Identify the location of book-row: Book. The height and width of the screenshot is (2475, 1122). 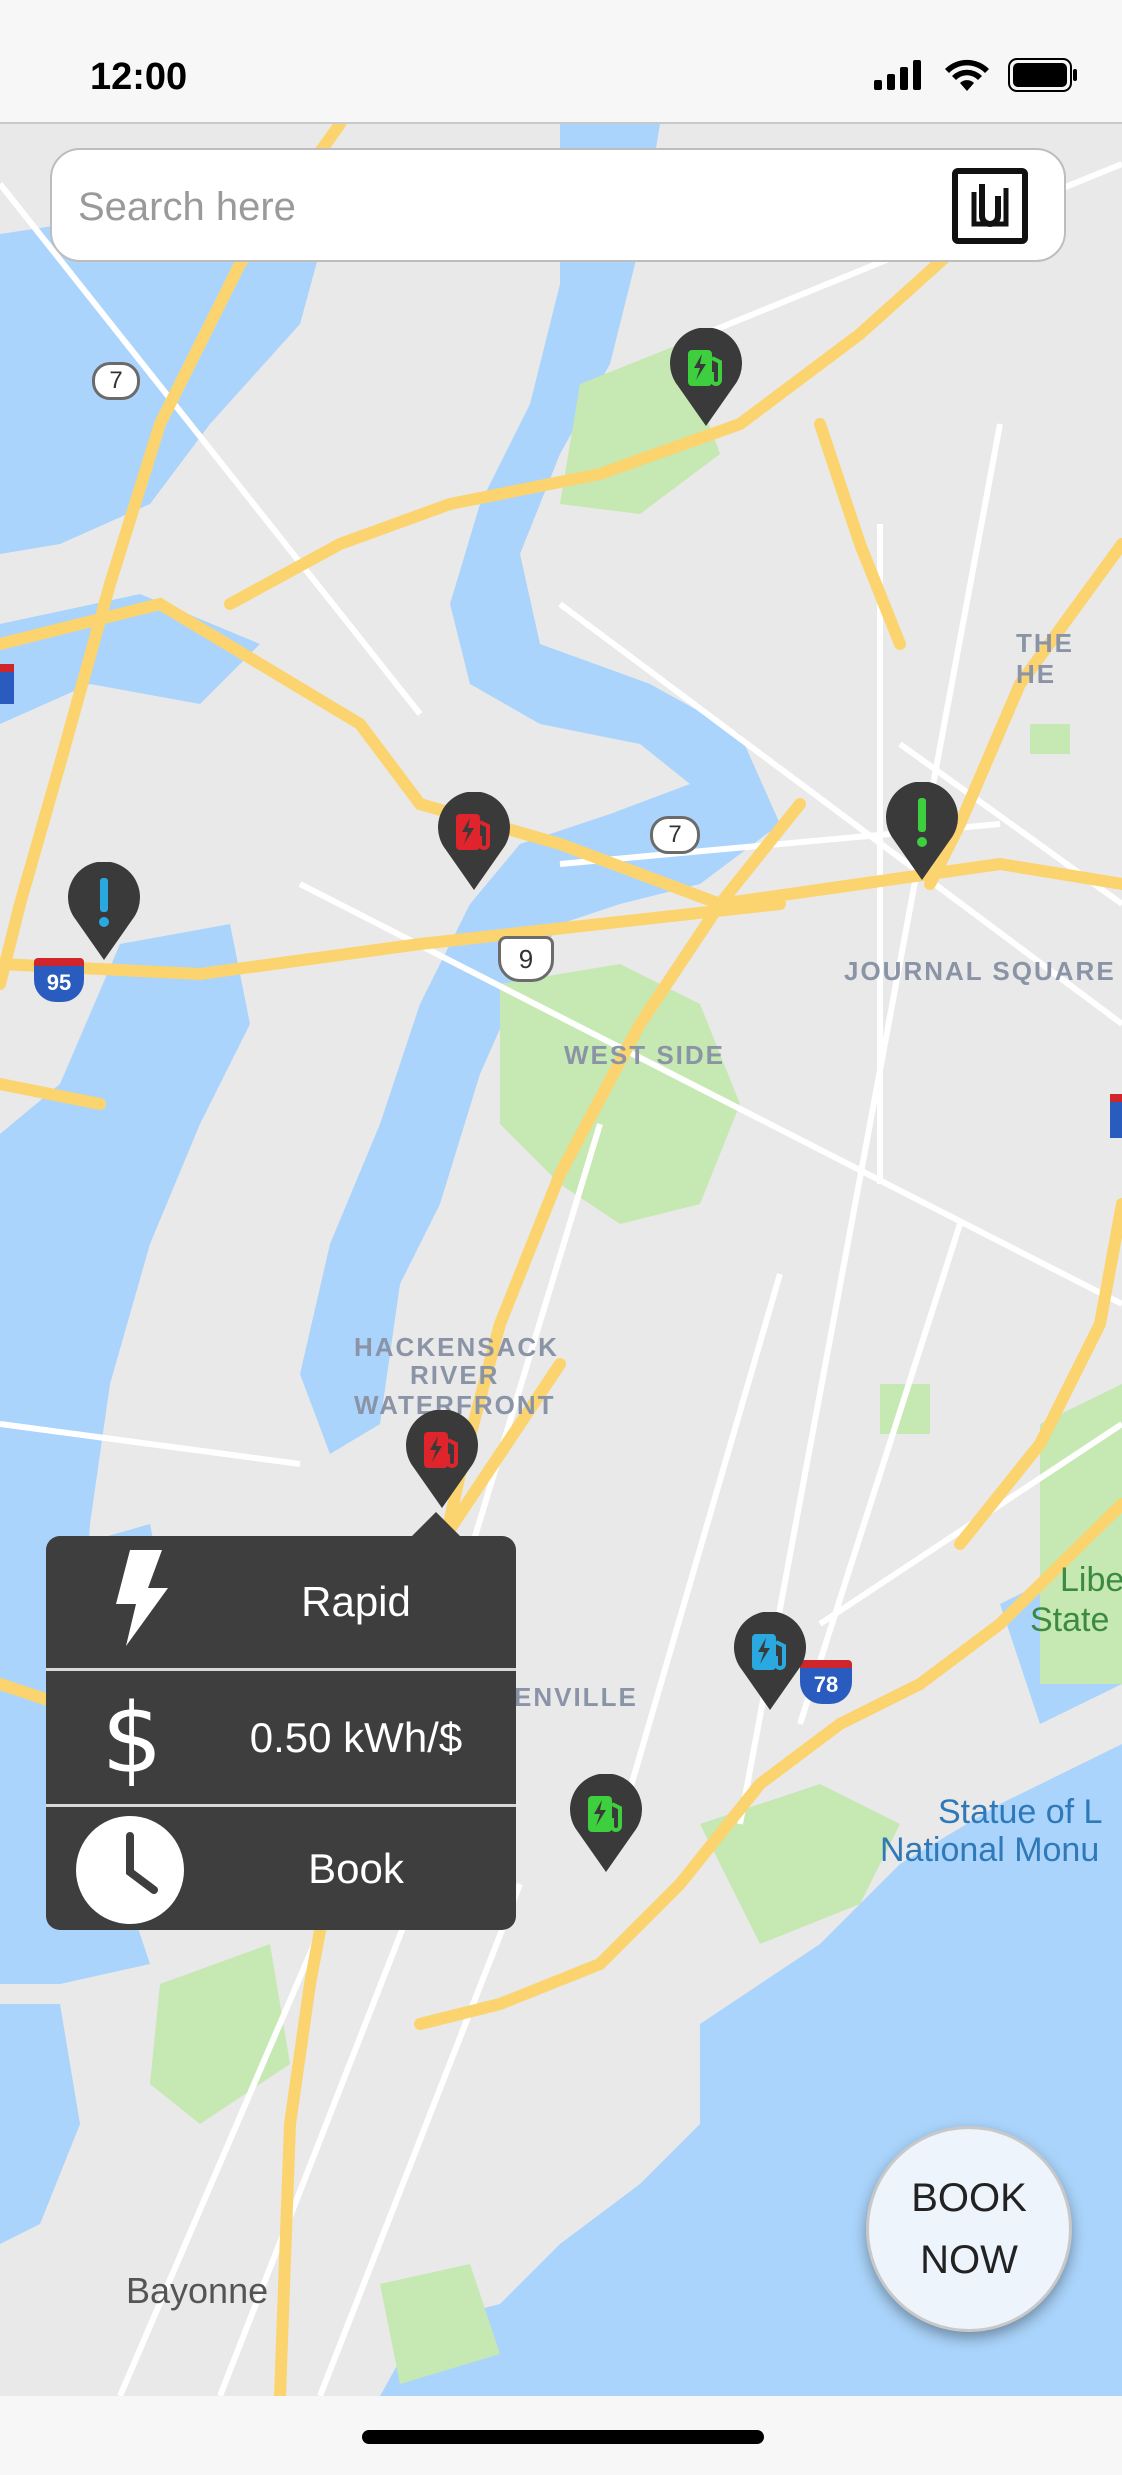
(281, 1869).